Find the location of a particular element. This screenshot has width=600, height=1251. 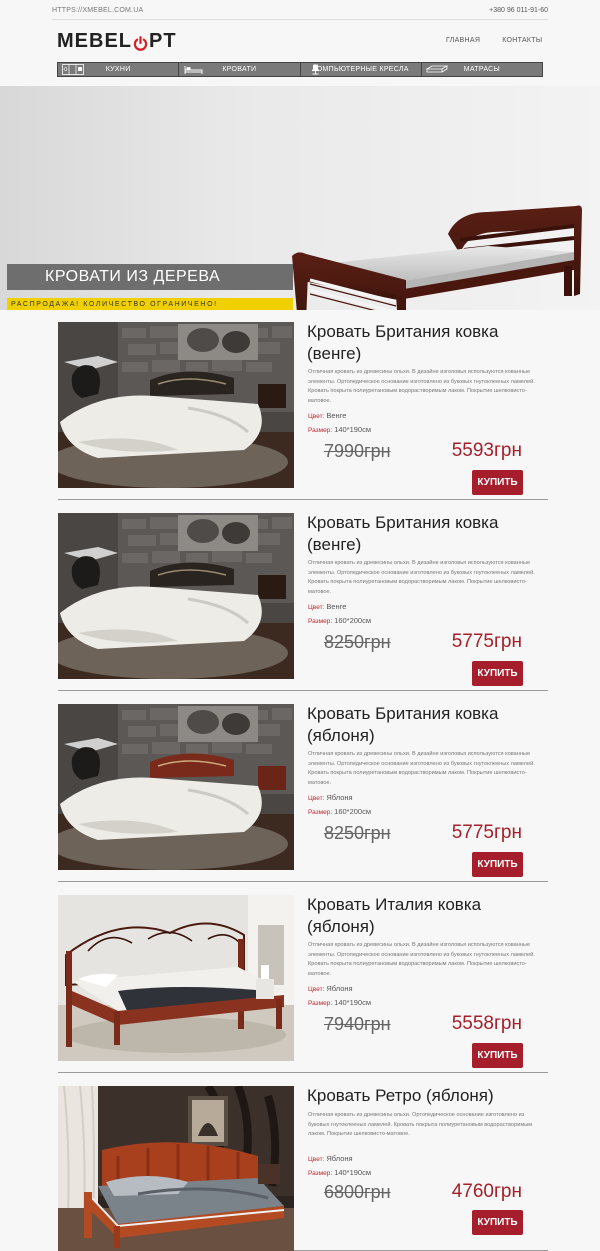

category-kitchens: КУХНИ is located at coordinates (118, 69).